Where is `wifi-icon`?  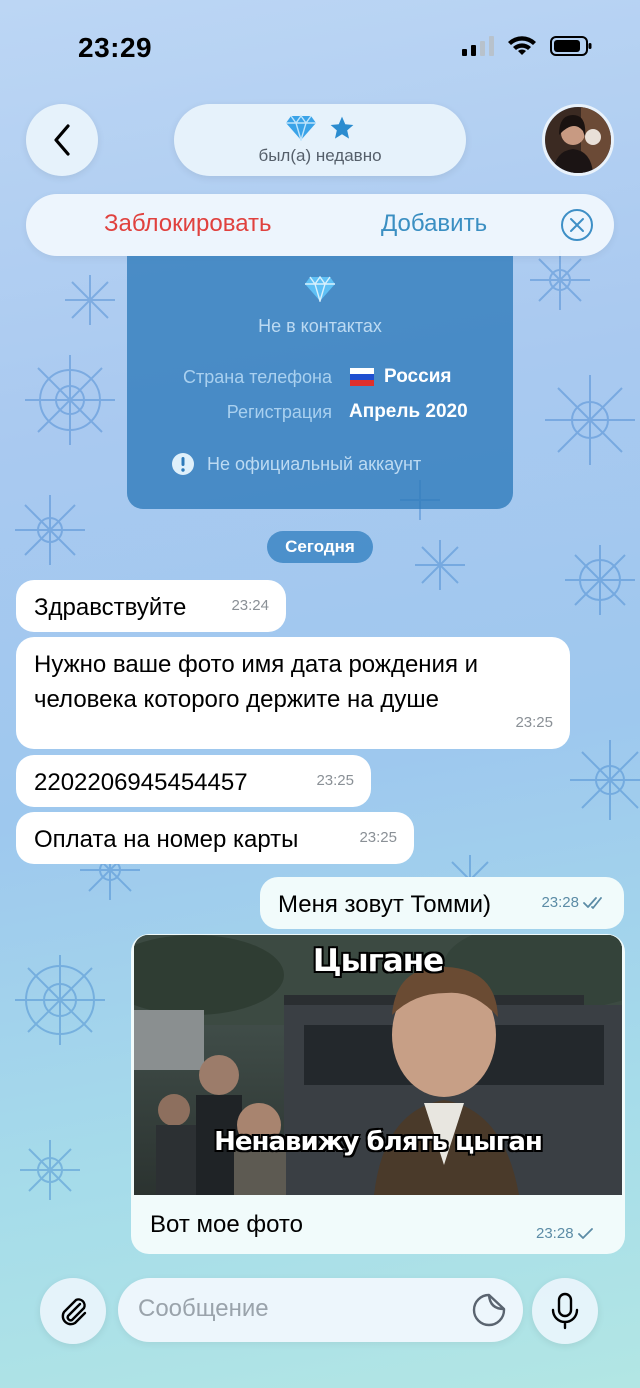 wifi-icon is located at coordinates (522, 45).